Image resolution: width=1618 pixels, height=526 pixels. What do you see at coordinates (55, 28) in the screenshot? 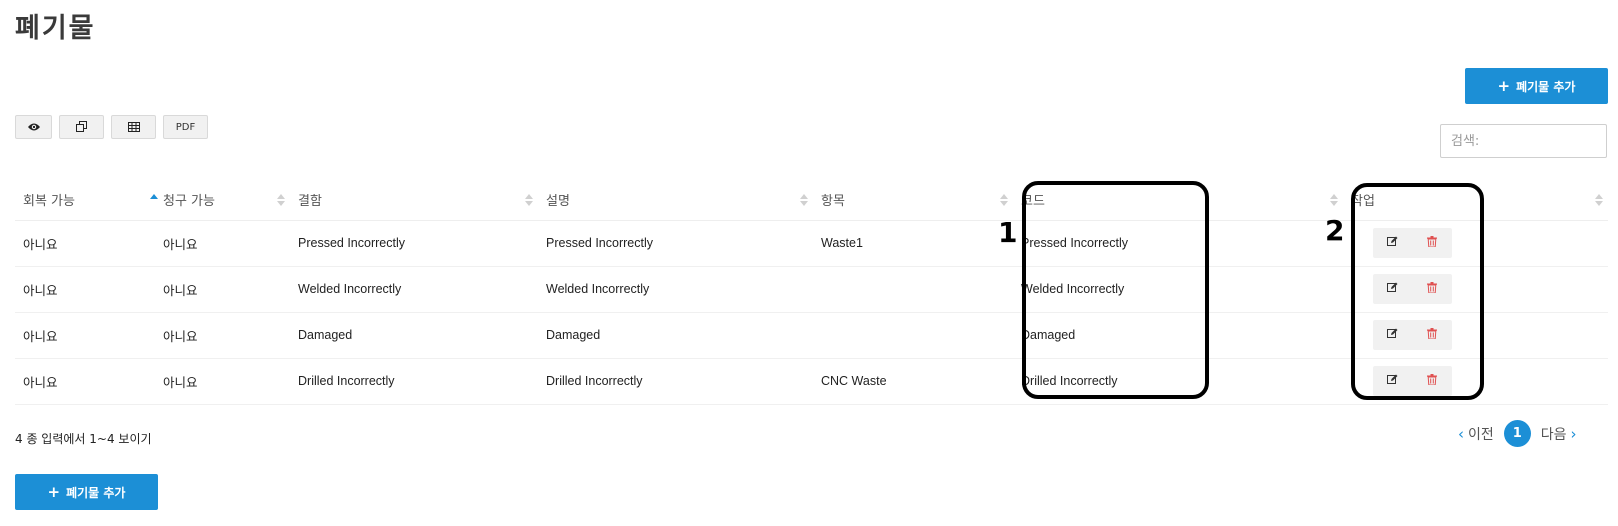
I see `page-title: 폐기물` at bounding box center [55, 28].